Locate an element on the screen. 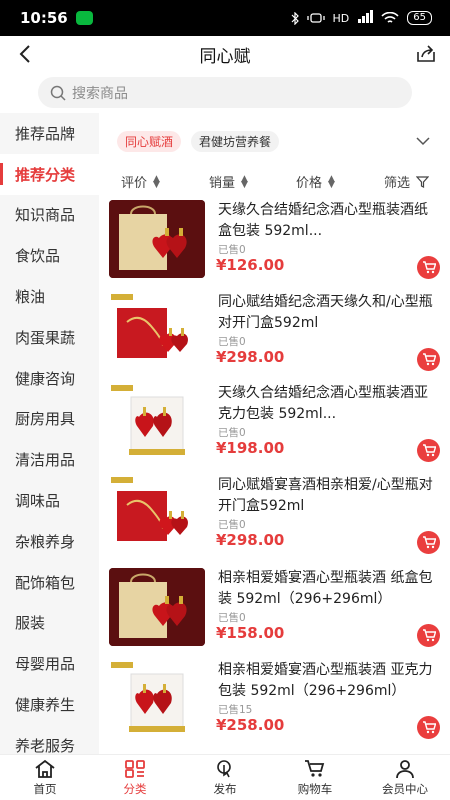 The image size is (450, 800). wechat-notification-icon is located at coordinates (84, 18).